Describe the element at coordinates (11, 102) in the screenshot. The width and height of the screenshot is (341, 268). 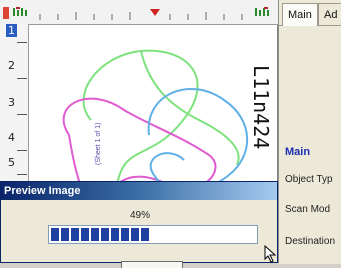
I see `ruler-number: 3` at that location.